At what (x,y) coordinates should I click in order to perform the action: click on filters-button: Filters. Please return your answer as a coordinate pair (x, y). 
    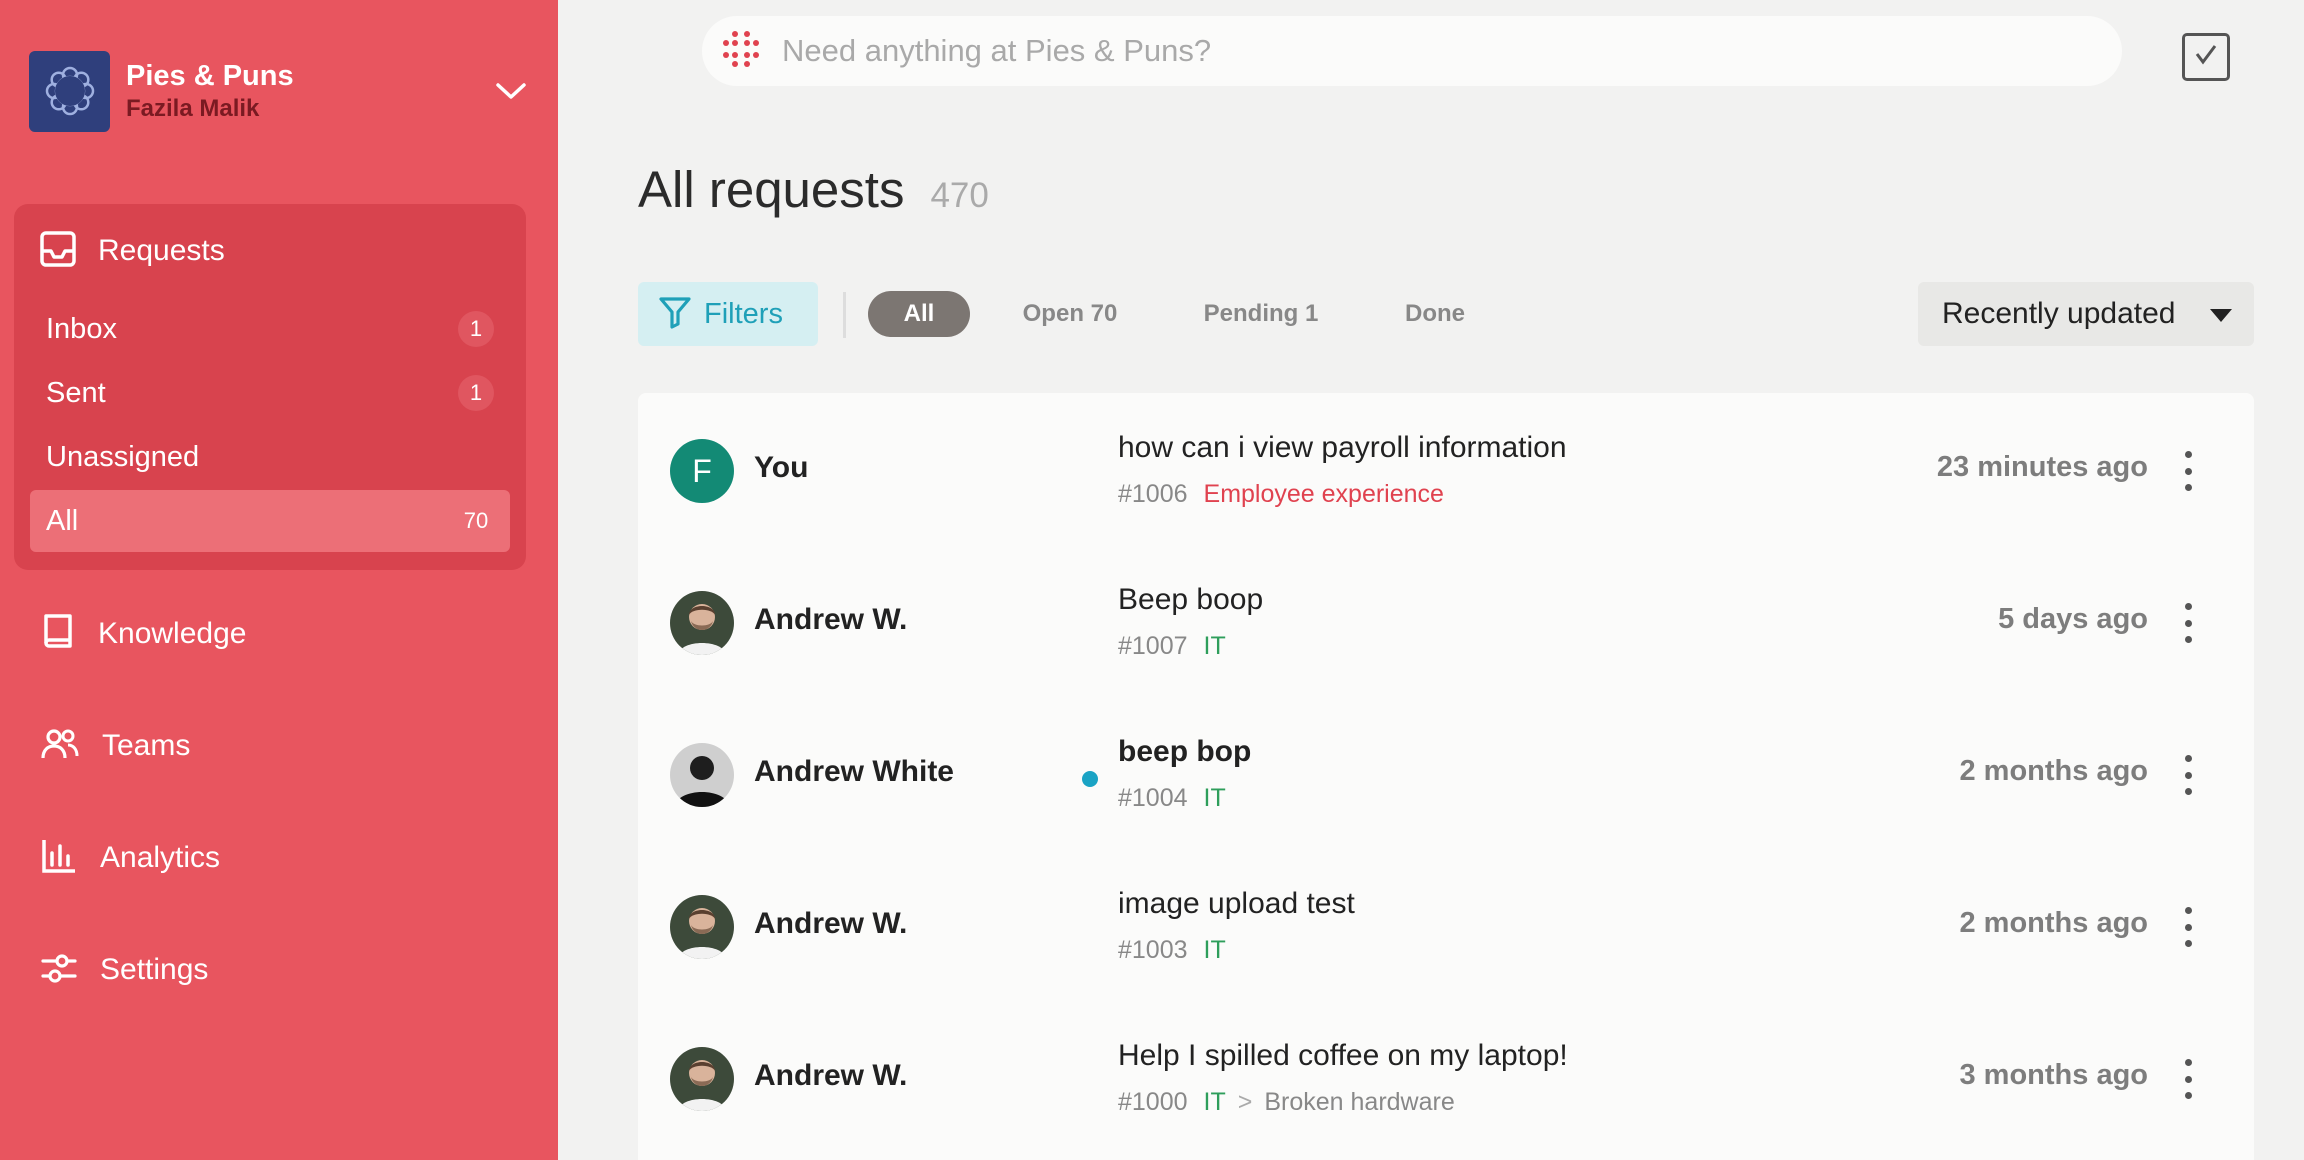
    Looking at the image, I should click on (728, 314).